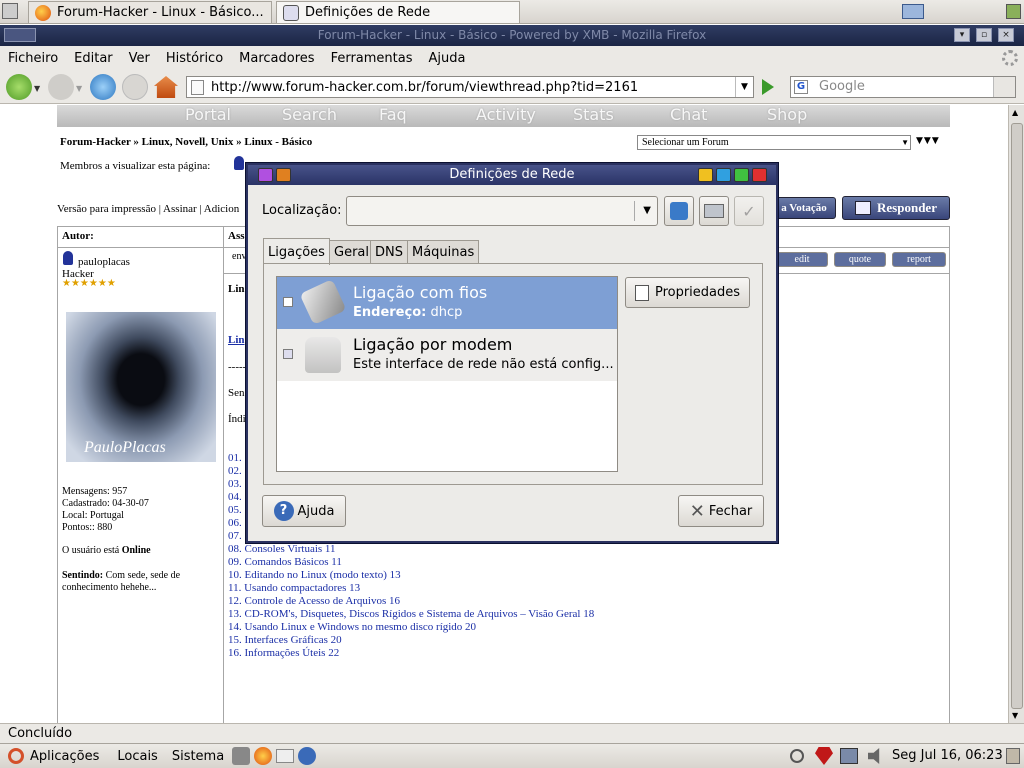 The height and width of the screenshot is (768, 1024). I want to click on location-combo: ▼, so click(502, 211).